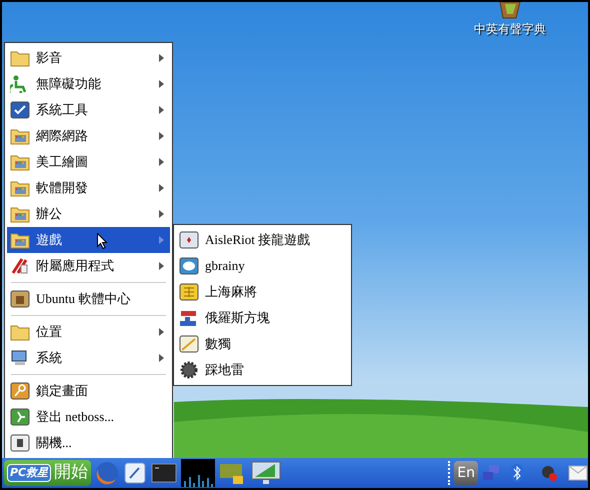 The height and width of the screenshot is (490, 590). Describe the element at coordinates (88, 240) in the screenshot. I see `menu-item: 遊戲` at that location.